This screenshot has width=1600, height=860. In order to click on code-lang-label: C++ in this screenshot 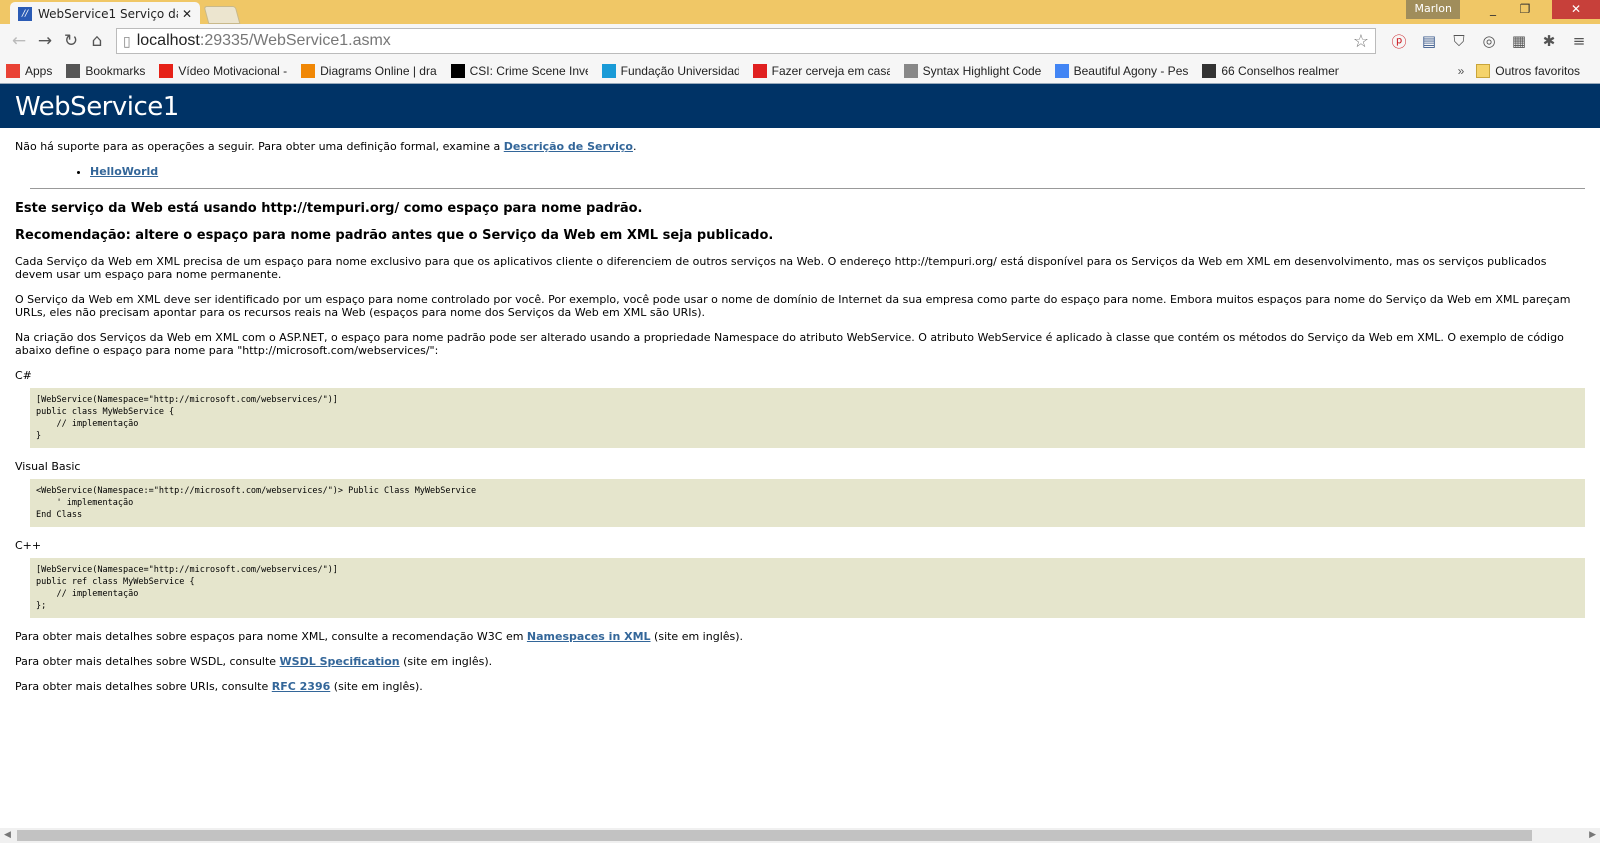, I will do `click(28, 545)`.